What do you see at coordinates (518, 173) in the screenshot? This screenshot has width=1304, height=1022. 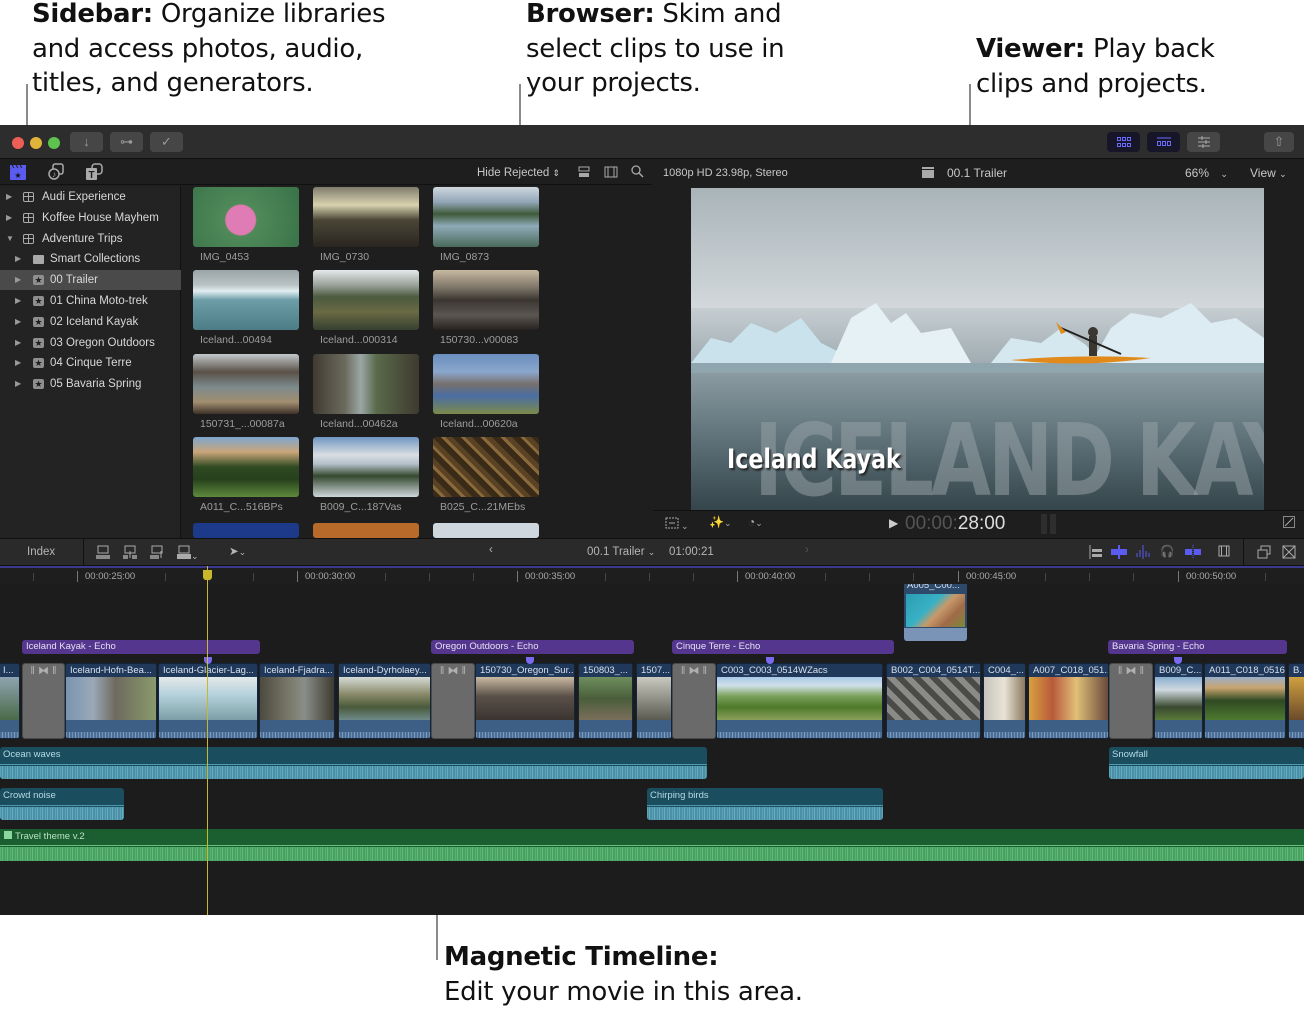 I see `clip-filter-popup: Hide Rejected ⇕` at bounding box center [518, 173].